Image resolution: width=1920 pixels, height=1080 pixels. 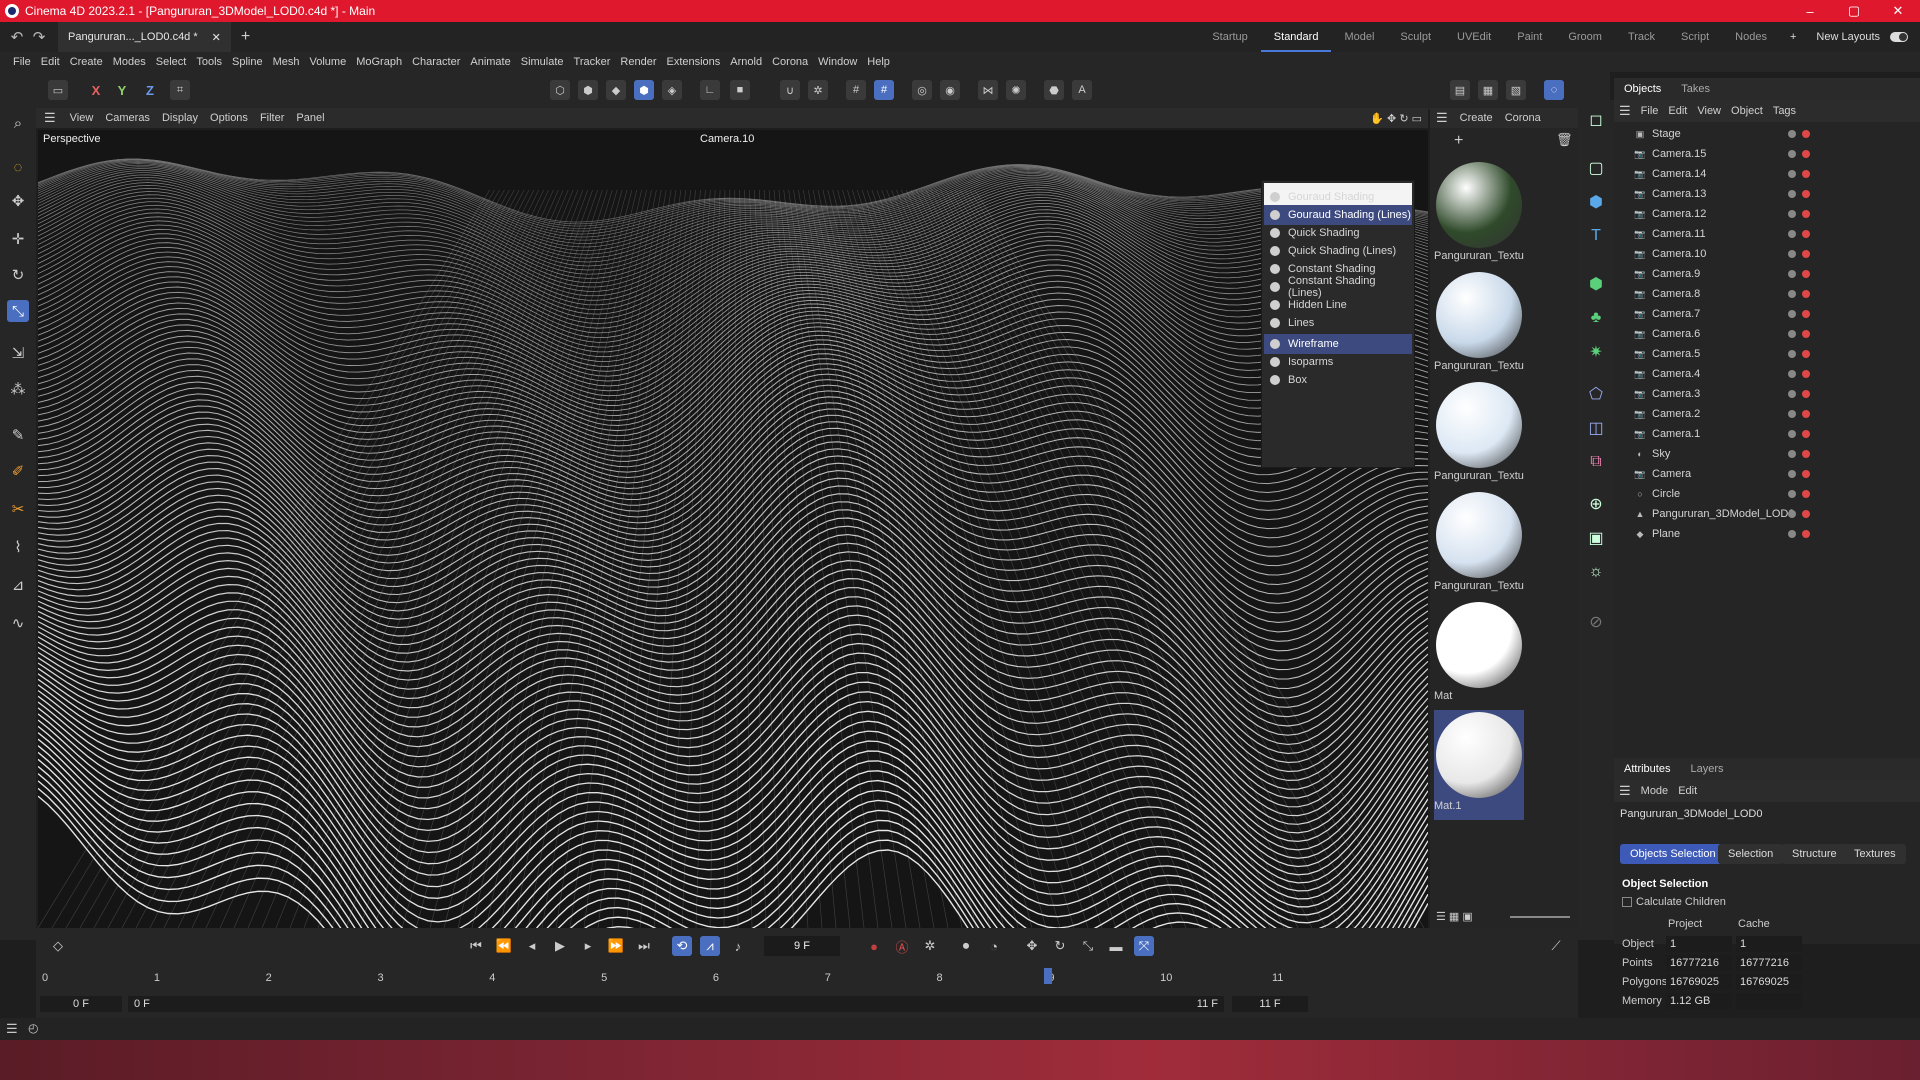 What do you see at coordinates (1476, 118) in the screenshot?
I see `material-menu-create: Create` at bounding box center [1476, 118].